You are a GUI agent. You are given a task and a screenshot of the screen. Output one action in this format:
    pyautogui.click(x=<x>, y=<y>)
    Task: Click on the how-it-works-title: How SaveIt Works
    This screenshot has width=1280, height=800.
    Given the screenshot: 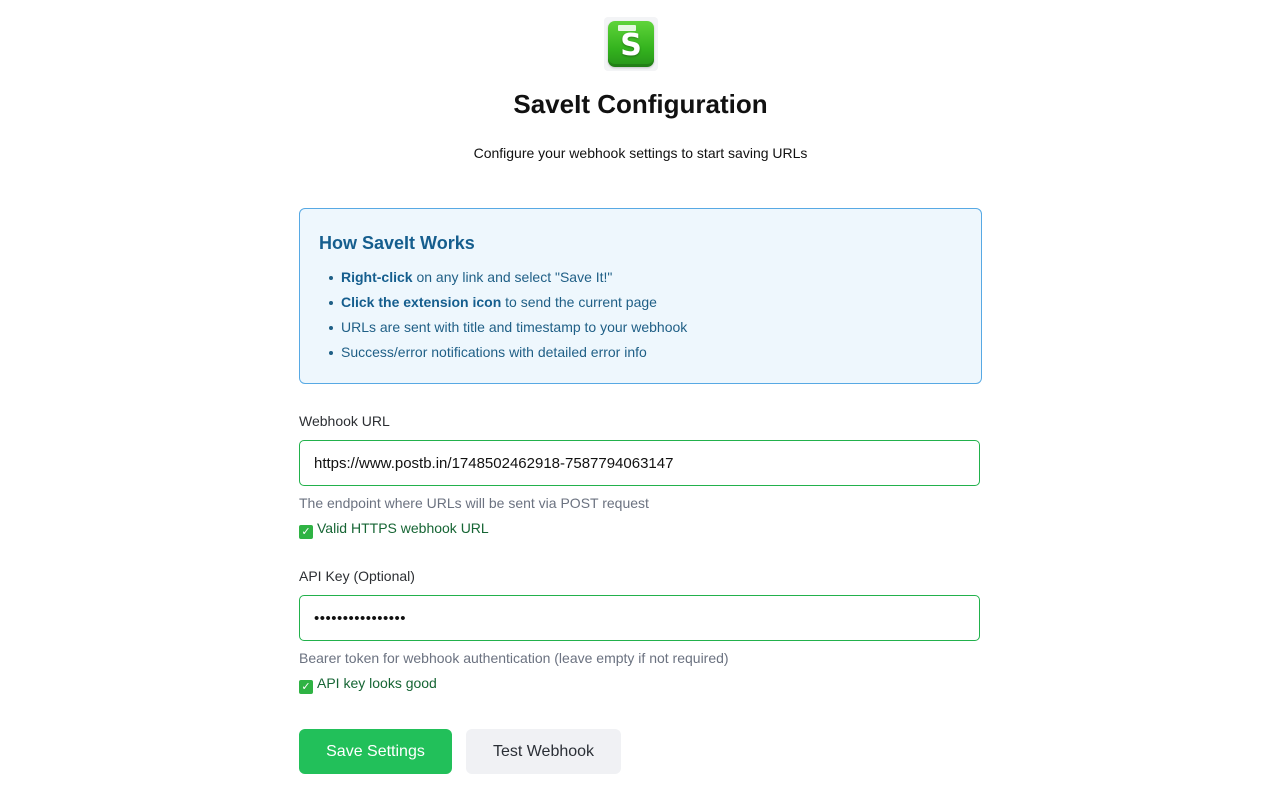 What is the action you would take?
    pyautogui.click(x=397, y=243)
    